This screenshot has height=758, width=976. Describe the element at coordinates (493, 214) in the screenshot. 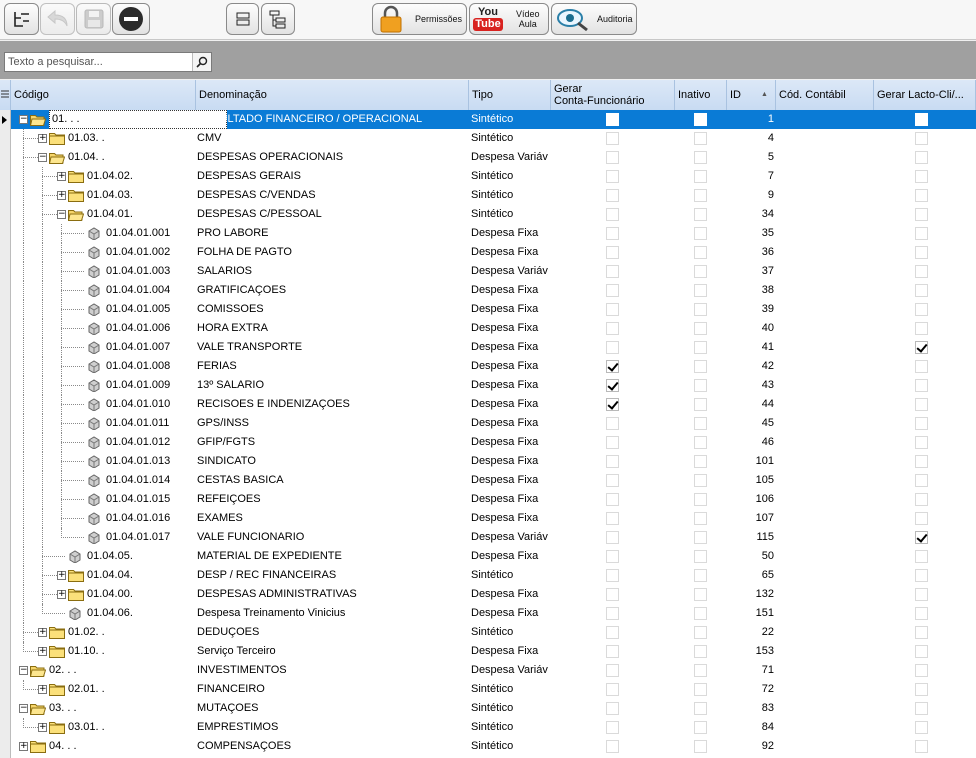

I see `table-row: − 01.04.01. DESPESAS C/PESSOAL Sintético 34` at that location.